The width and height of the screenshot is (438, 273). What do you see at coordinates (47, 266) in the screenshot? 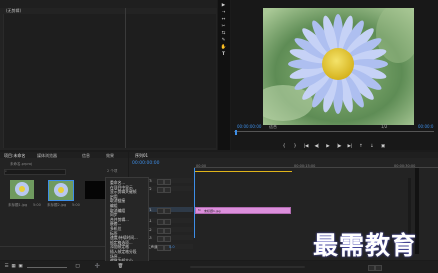
I see `zoom-slider` at bounding box center [47, 266].